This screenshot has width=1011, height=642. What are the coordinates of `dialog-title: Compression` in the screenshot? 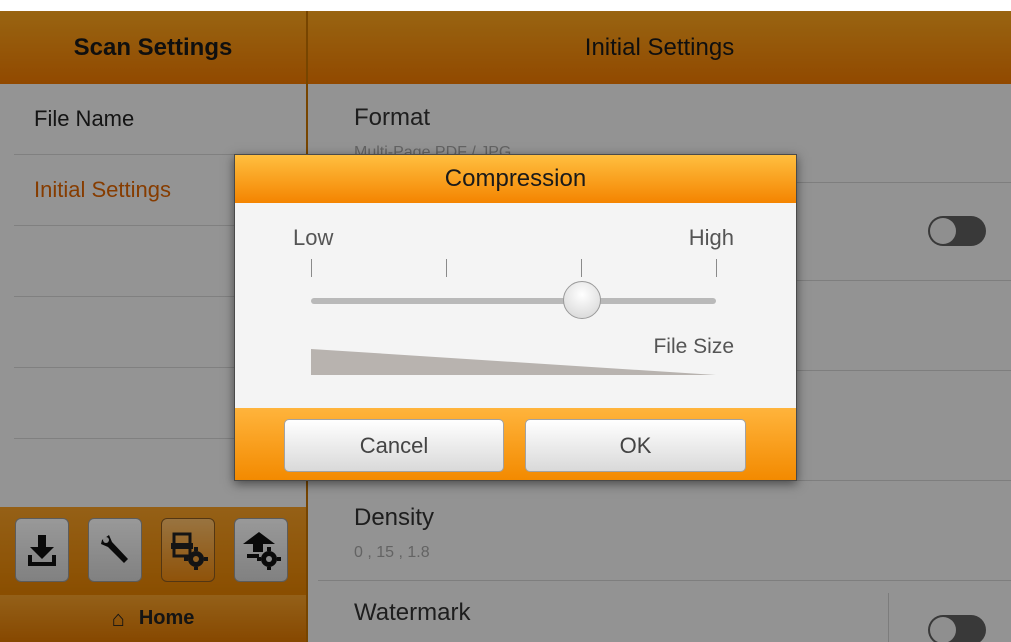 It's located at (515, 179).